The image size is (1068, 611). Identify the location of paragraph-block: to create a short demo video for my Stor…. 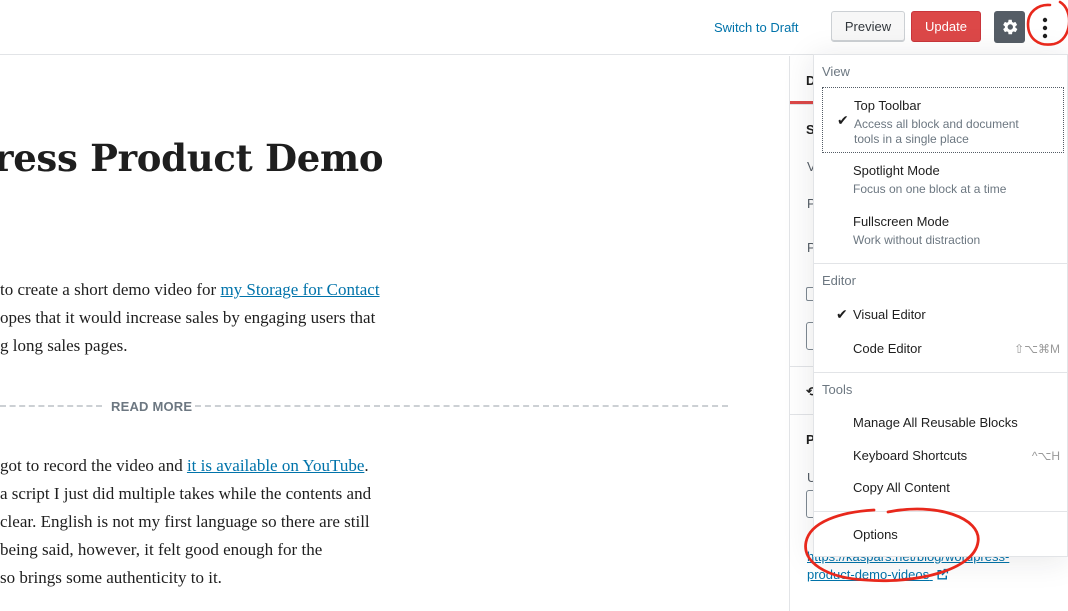
(190, 318).